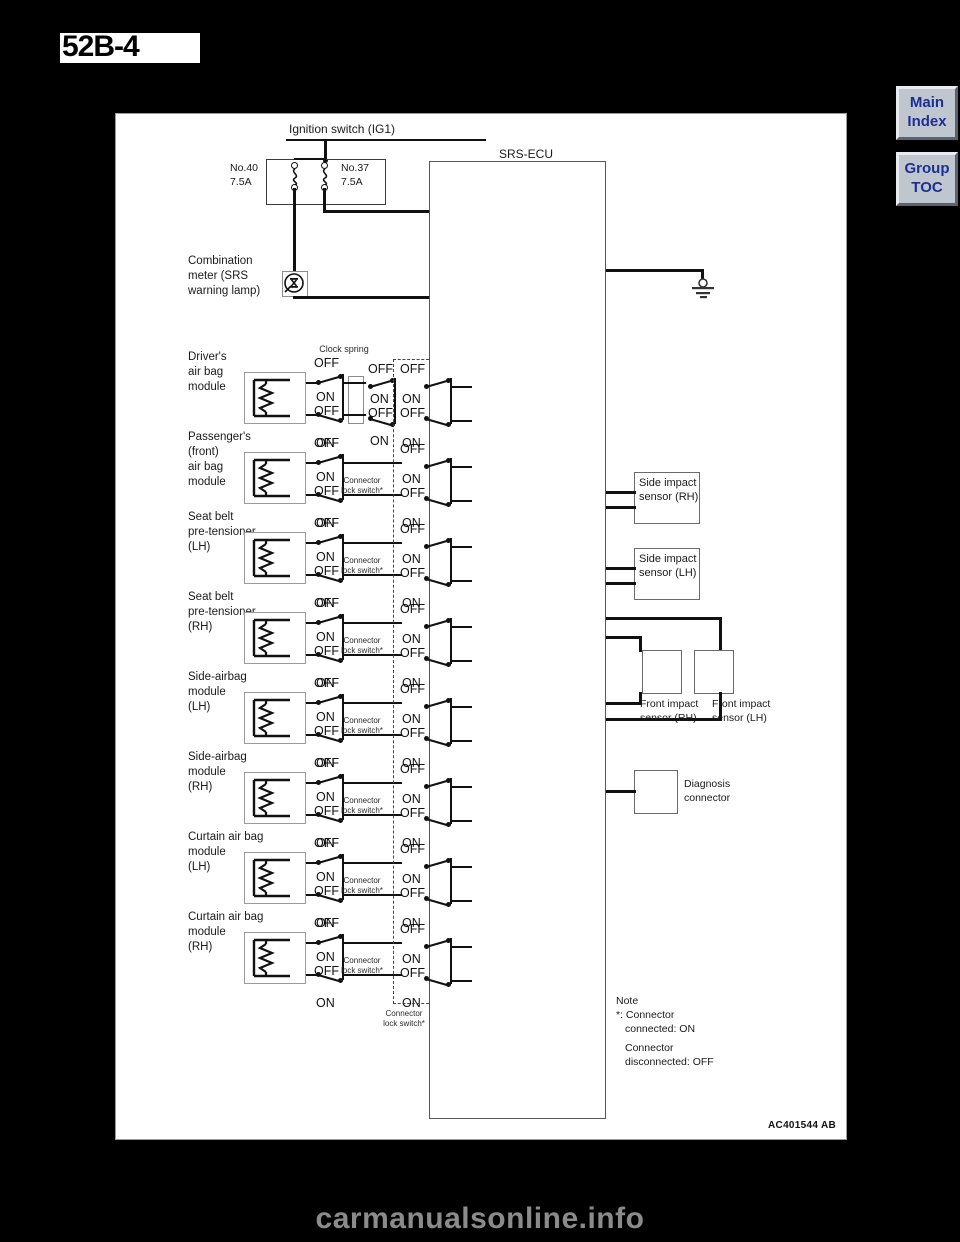 Image resolution: width=960 pixels, height=1242 pixels. I want to click on front-impact-lh-drop, so click(720, 634).